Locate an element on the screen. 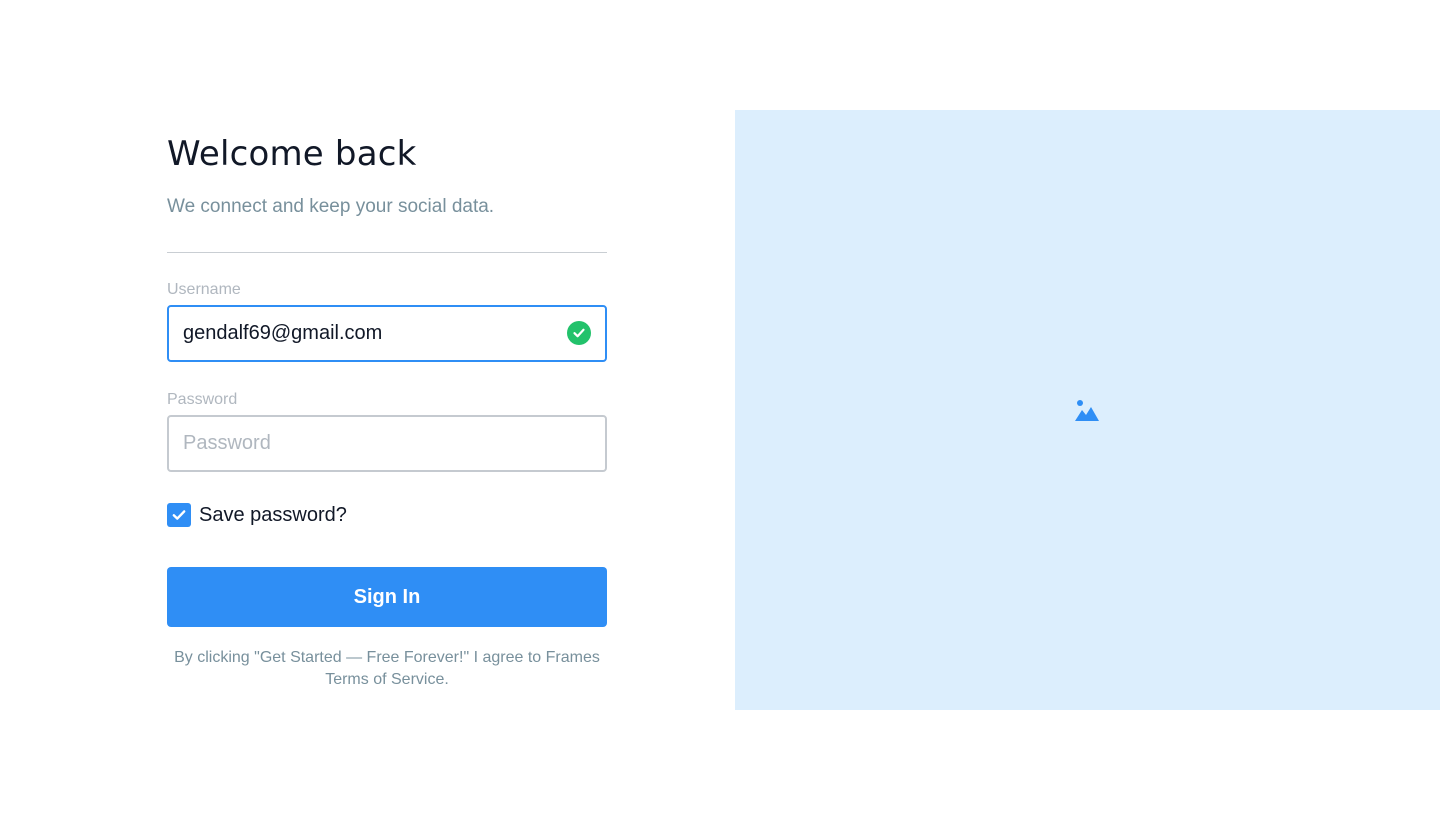  username-label: Username is located at coordinates (204, 289).